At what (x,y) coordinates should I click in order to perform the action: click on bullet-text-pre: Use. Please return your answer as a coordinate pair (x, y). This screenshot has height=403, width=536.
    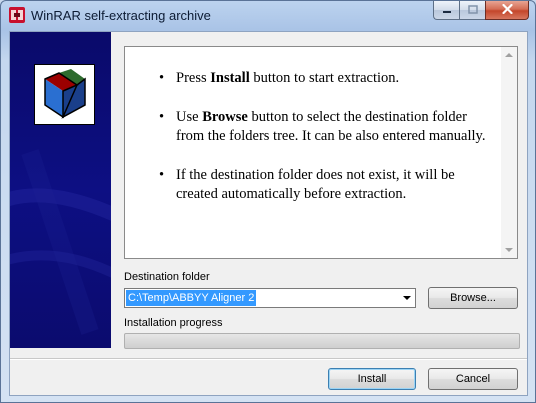
    Looking at the image, I should click on (189, 117).